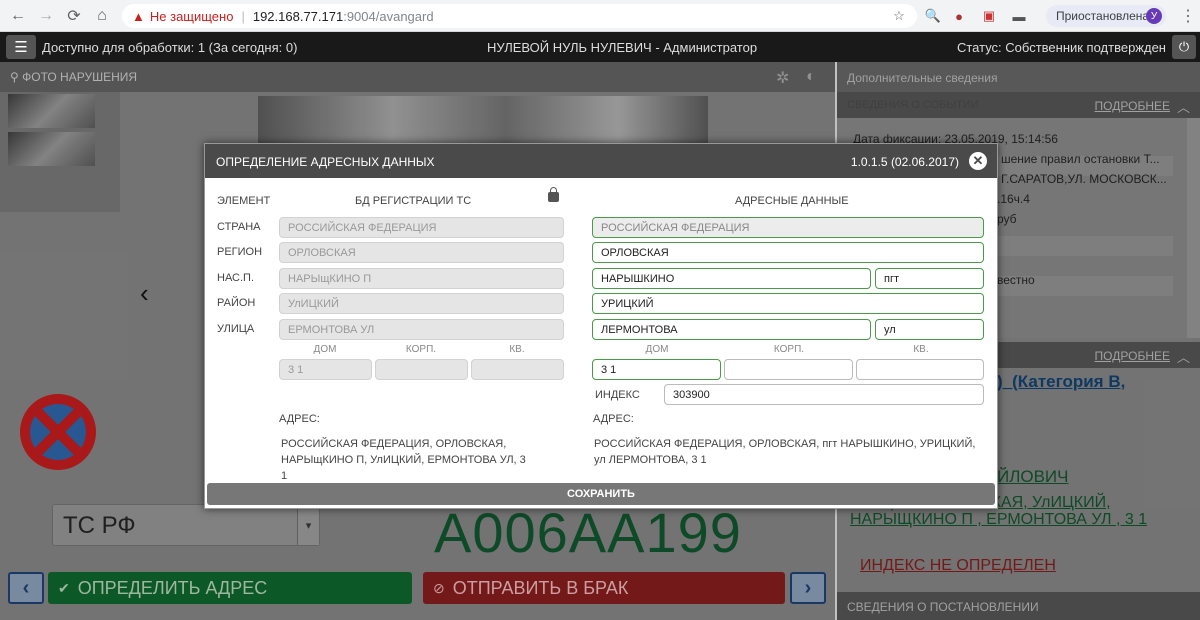  What do you see at coordinates (517, 349) in the screenshot?
I see `db-flat-label: КВ.` at bounding box center [517, 349].